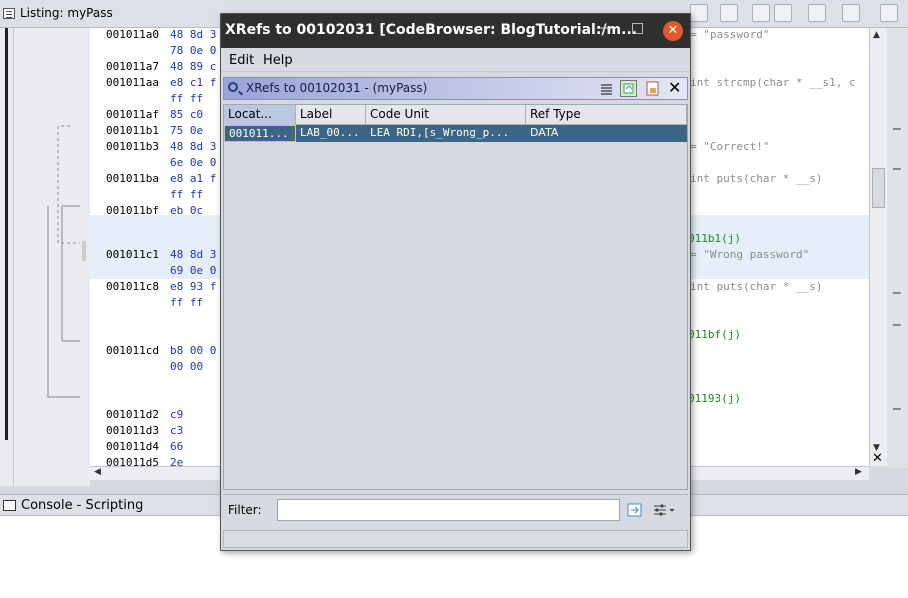  What do you see at coordinates (606, 115) in the screenshot?
I see `column-ref-type: Ref Type` at bounding box center [606, 115].